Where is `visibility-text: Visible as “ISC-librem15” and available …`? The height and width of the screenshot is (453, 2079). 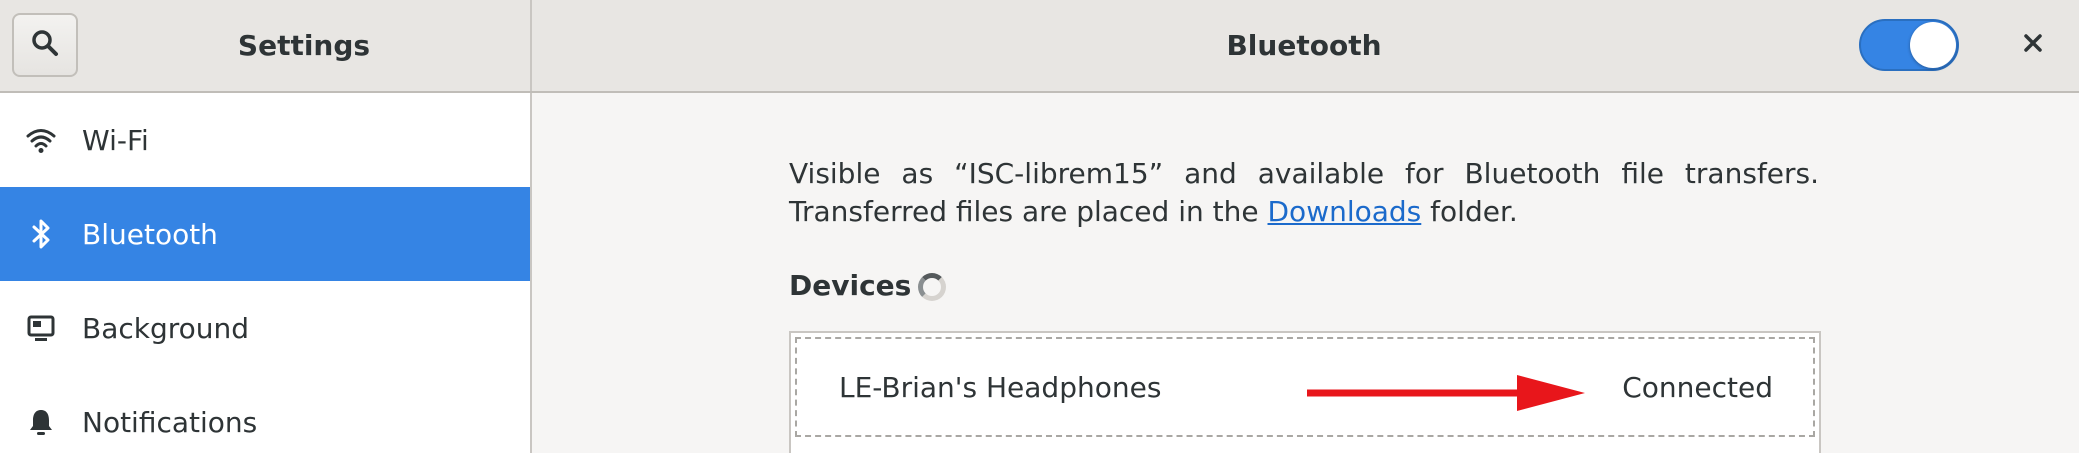
visibility-text: Visible as “ISC-librem15” and available … is located at coordinates (1304, 173).